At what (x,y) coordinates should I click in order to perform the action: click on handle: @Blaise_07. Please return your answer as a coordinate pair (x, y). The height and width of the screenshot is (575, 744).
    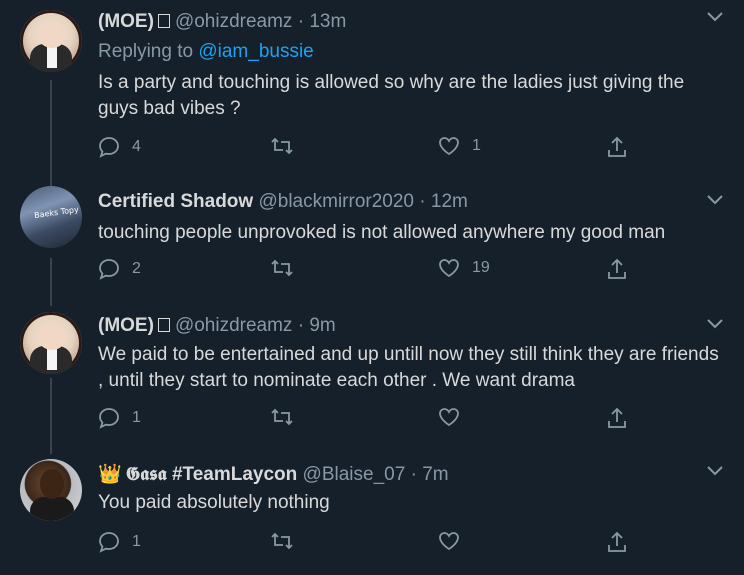
    Looking at the image, I should click on (354, 474).